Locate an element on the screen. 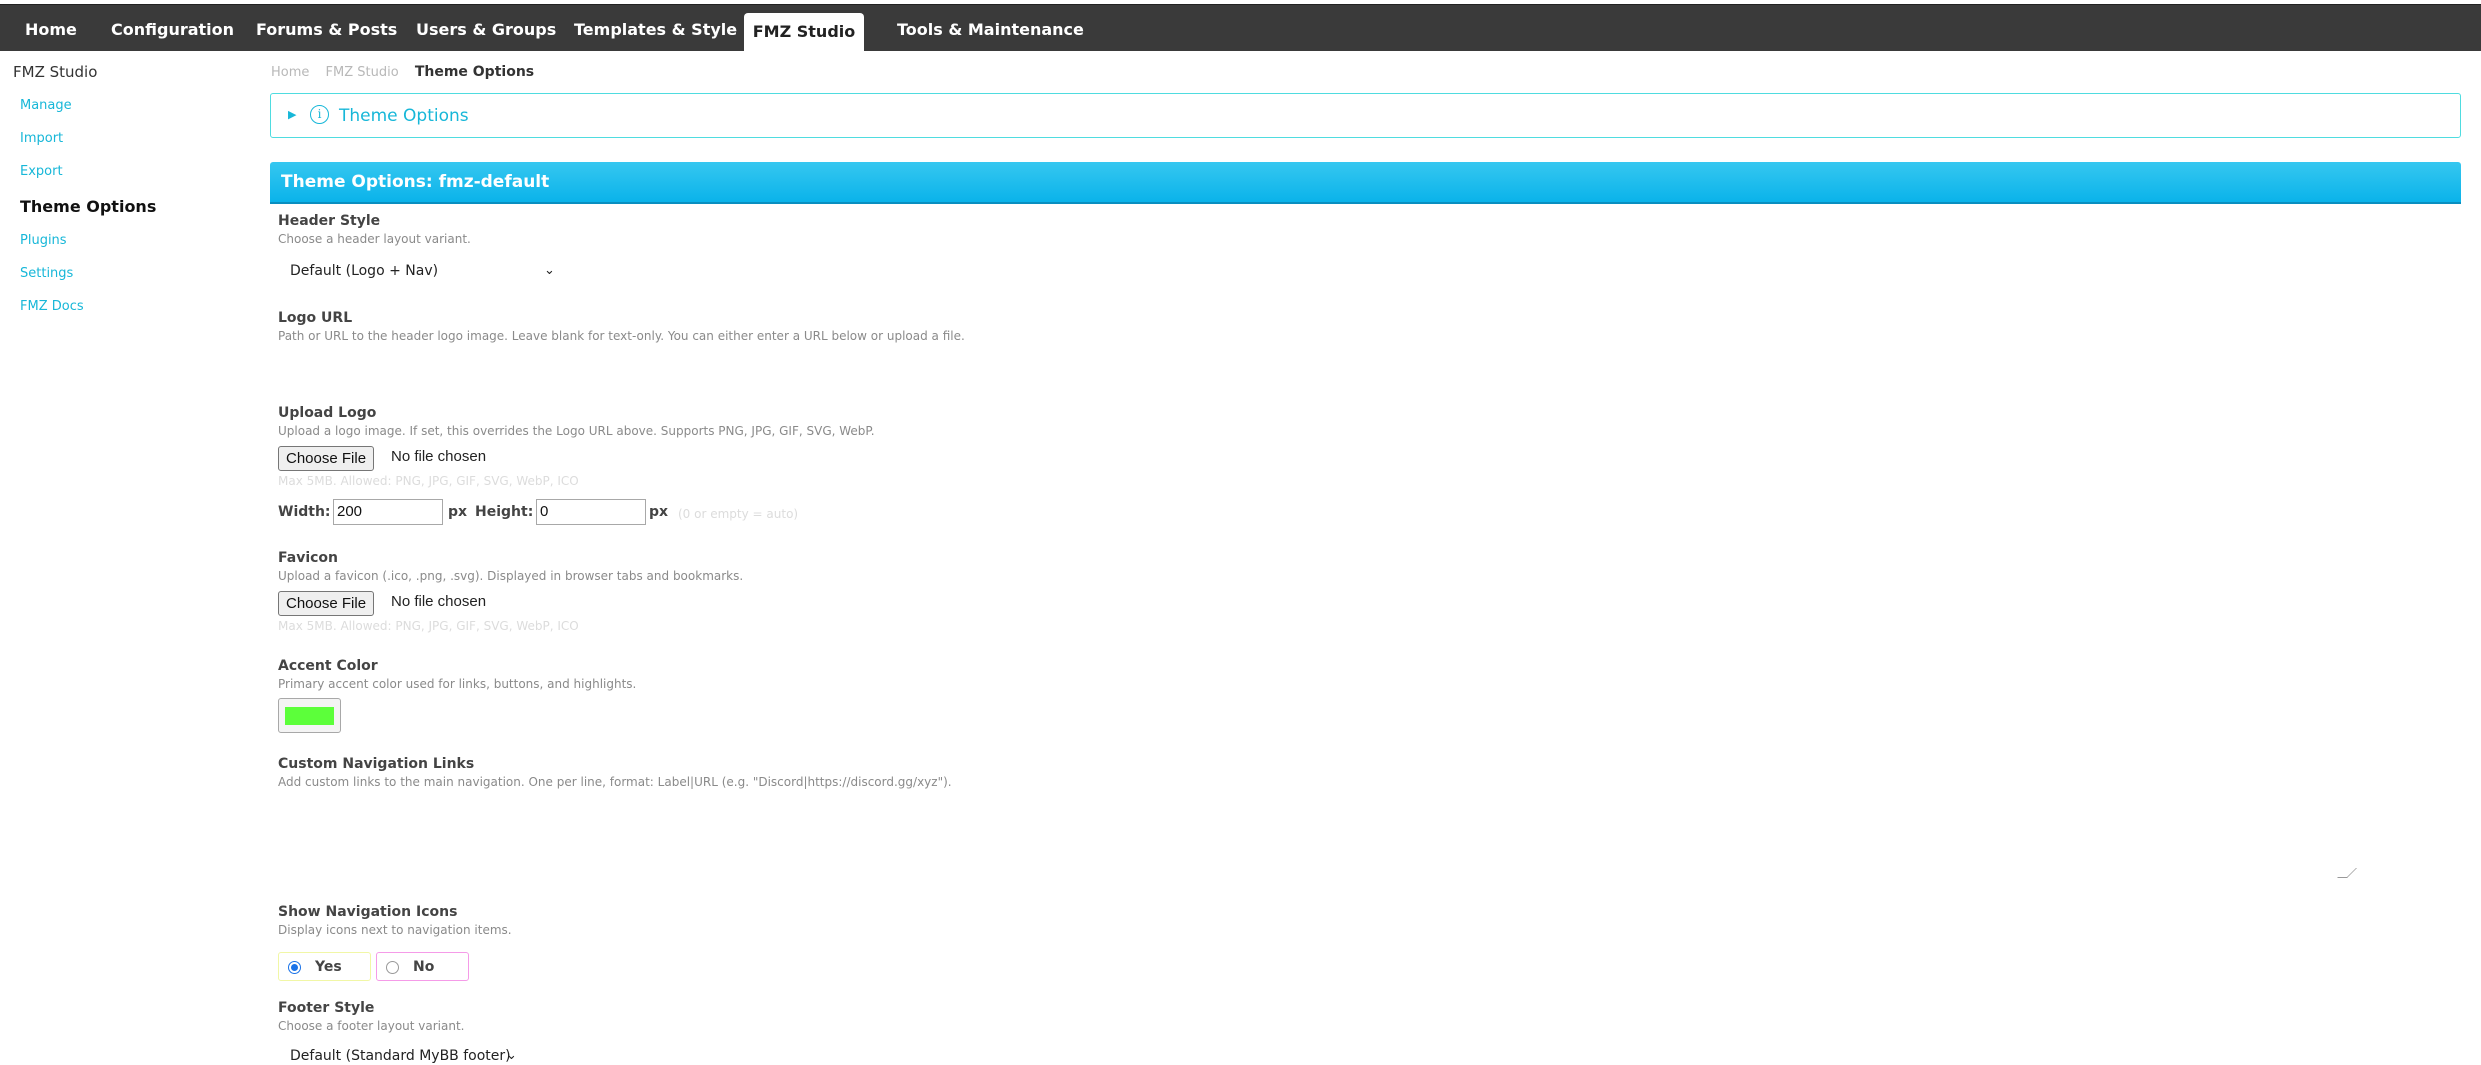 Image resolution: width=2481 pixels, height=1065 pixels. breadcrumb-home: Home is located at coordinates (290, 72).